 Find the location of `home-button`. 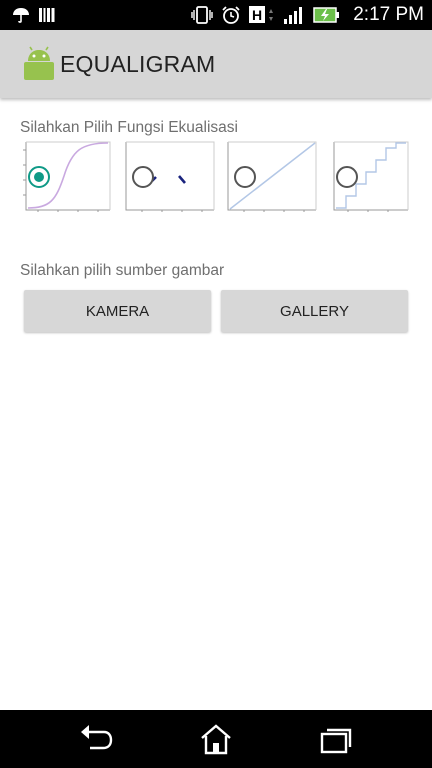

home-button is located at coordinates (216, 739).